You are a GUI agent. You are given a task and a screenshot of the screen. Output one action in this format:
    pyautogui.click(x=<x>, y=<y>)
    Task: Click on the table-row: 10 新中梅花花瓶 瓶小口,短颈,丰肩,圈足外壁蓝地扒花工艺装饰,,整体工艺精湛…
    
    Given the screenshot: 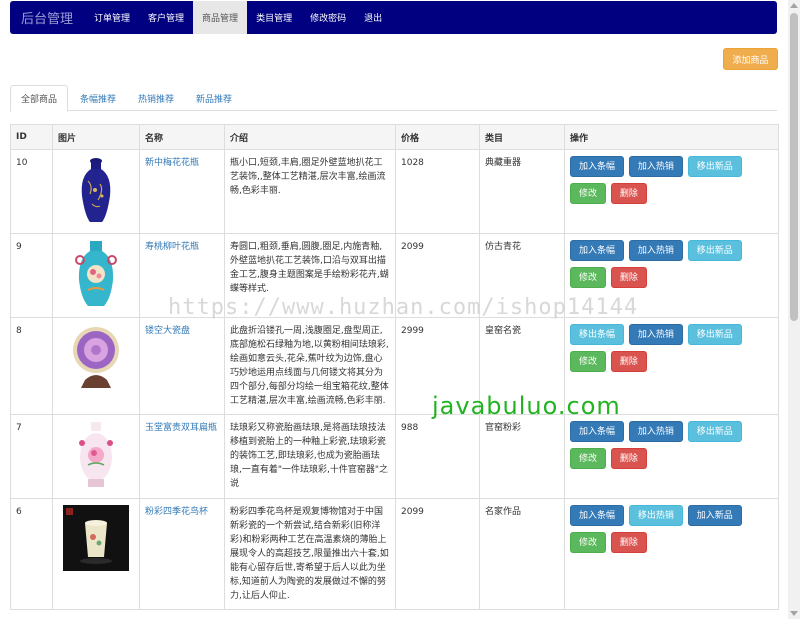 What is the action you would take?
    pyautogui.click(x=394, y=191)
    